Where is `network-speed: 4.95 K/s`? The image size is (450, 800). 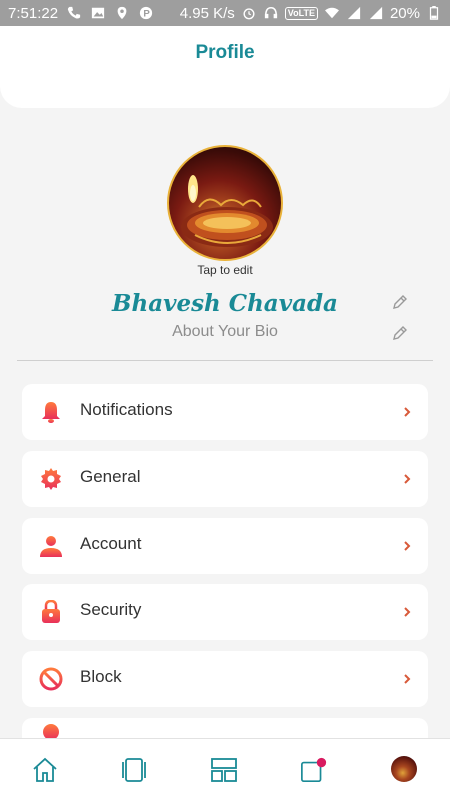
network-speed: 4.95 K/s is located at coordinates (207, 13).